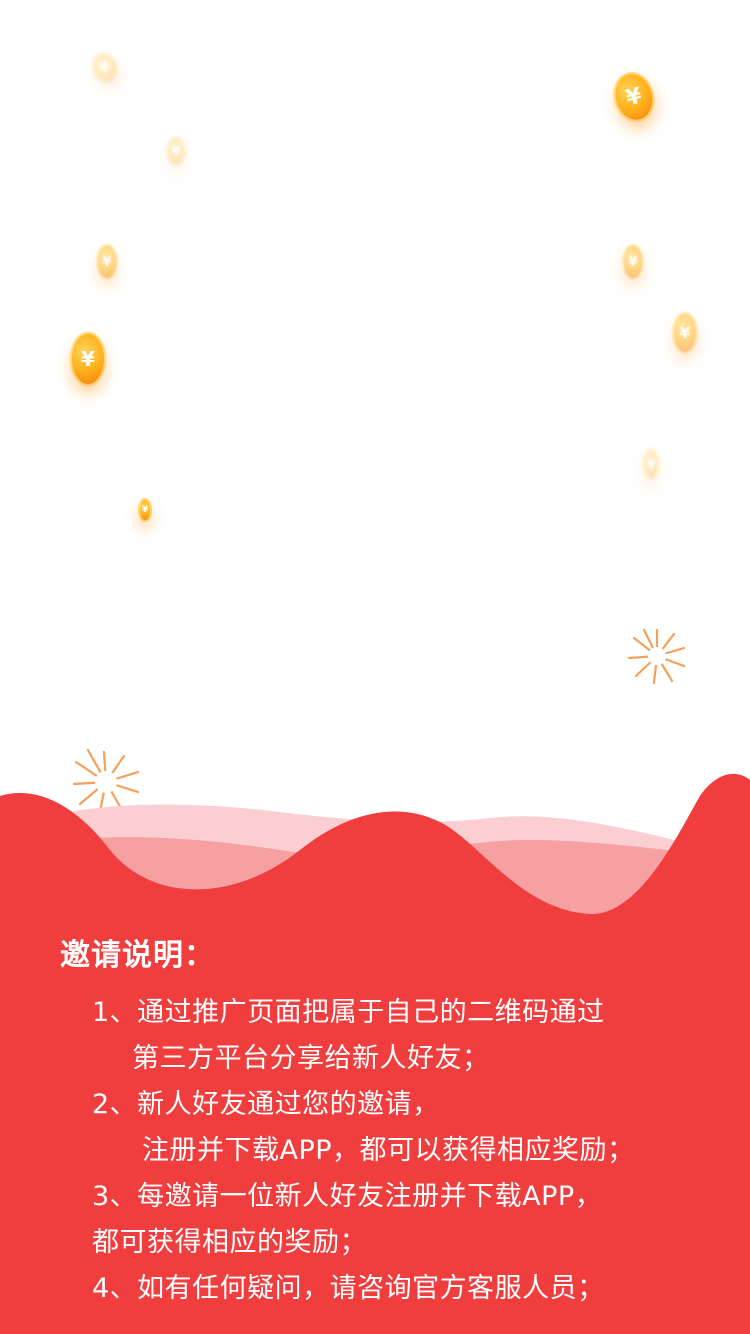 The image size is (750, 1334). I want to click on instruction-line: 2、新人好友通过您的邀请，, so click(266, 1104).